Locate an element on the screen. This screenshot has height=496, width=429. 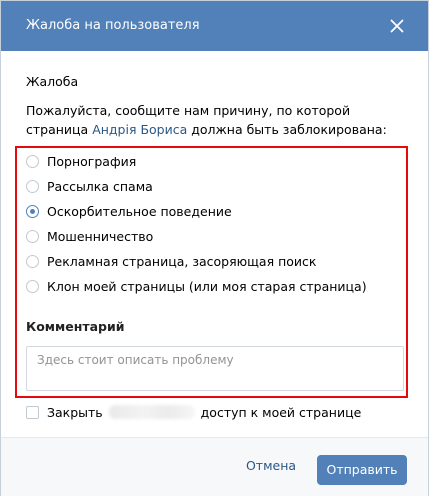
comment-title: Комментарий is located at coordinates (75, 326).